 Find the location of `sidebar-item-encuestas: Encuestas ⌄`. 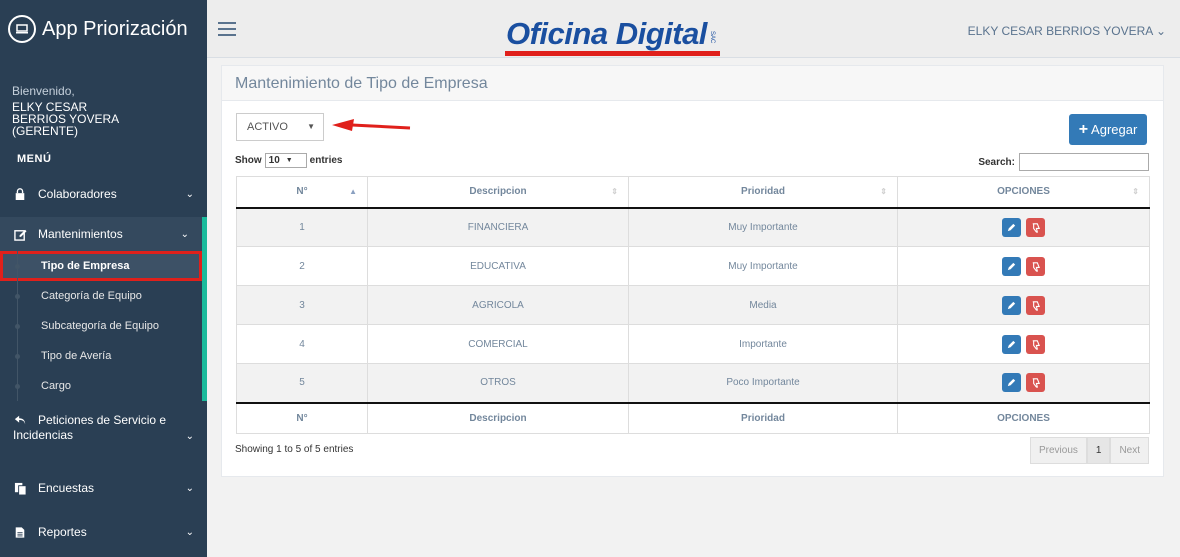

sidebar-item-encuestas: Encuestas ⌄ is located at coordinates (103, 488).